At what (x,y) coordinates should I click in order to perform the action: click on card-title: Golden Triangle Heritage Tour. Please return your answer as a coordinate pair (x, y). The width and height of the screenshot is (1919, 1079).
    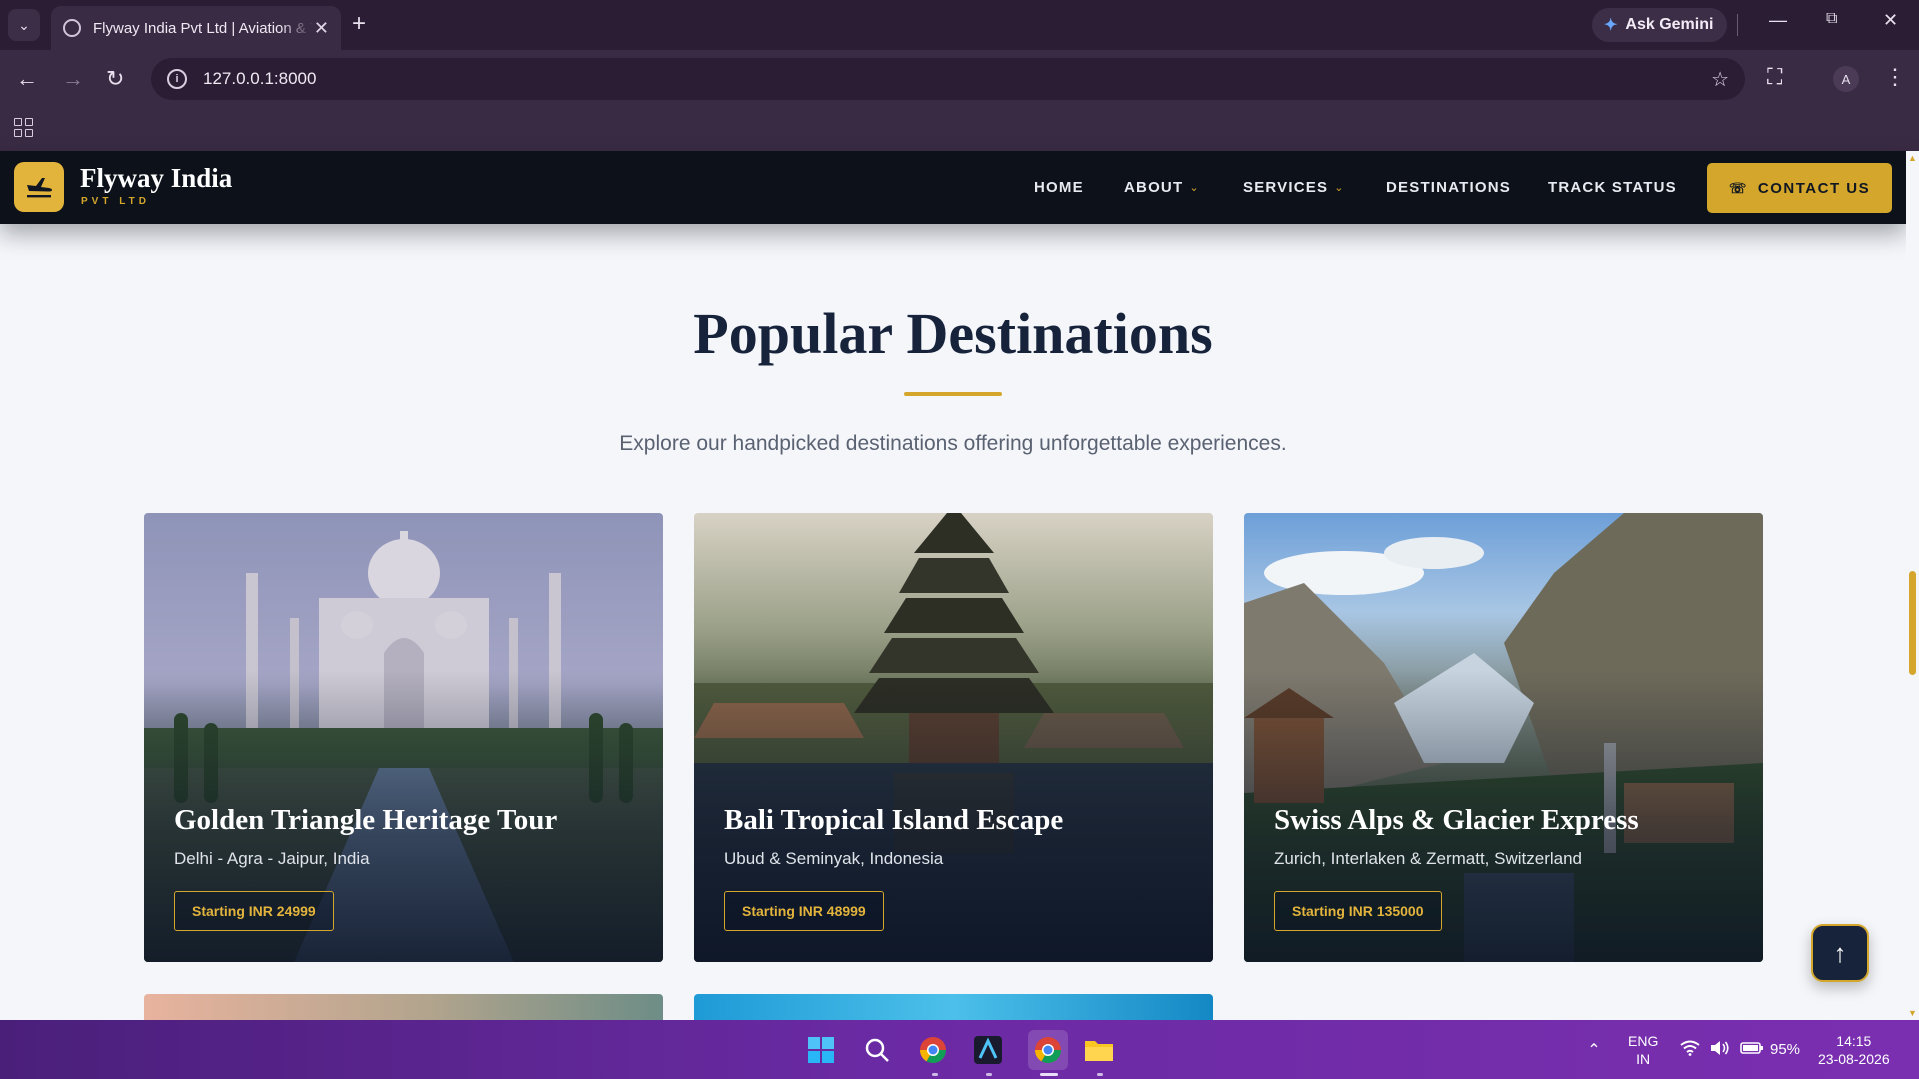
    Looking at the image, I should click on (366, 820).